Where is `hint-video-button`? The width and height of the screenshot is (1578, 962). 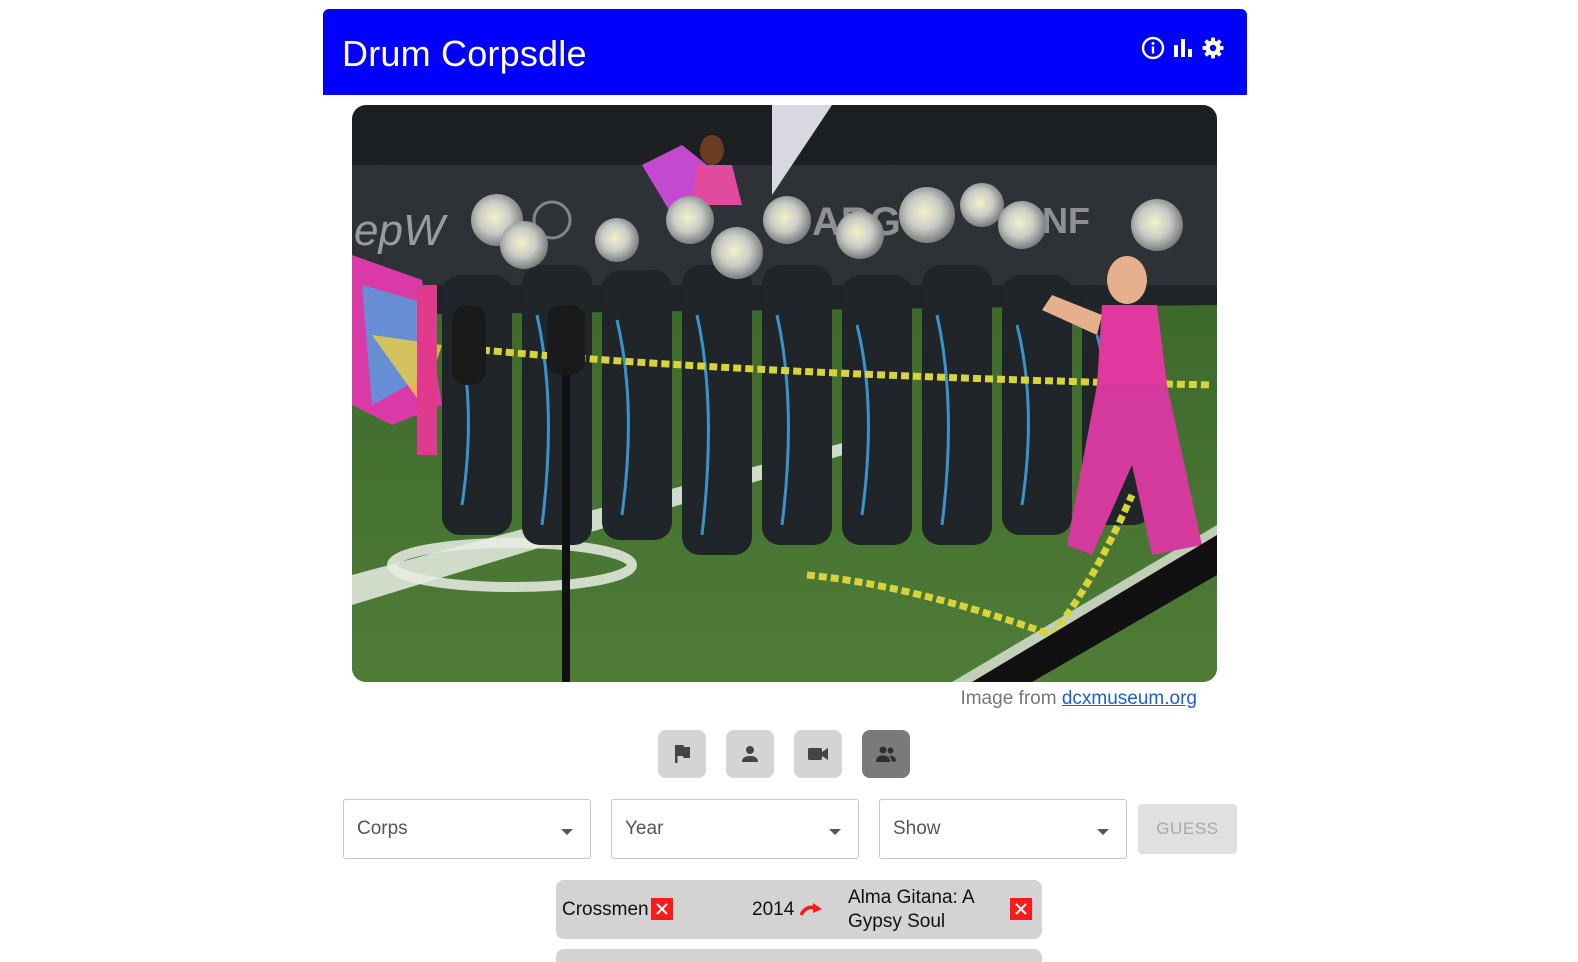
hint-video-button is located at coordinates (818, 754).